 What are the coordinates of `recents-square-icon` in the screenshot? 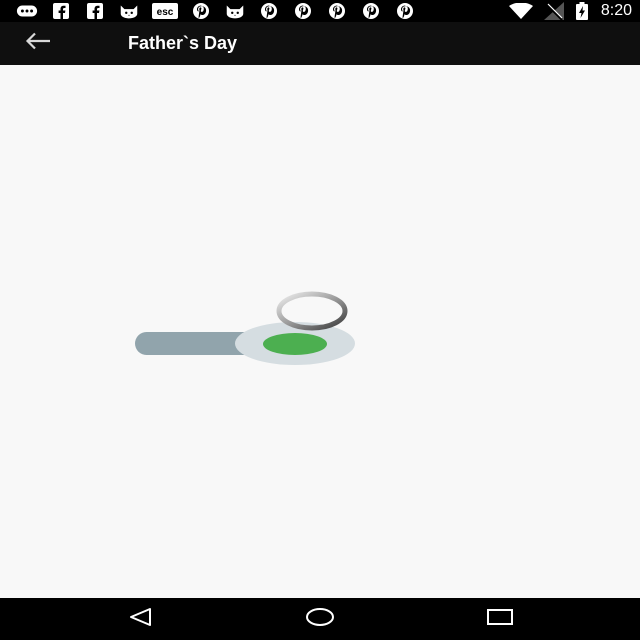 It's located at (500, 619).